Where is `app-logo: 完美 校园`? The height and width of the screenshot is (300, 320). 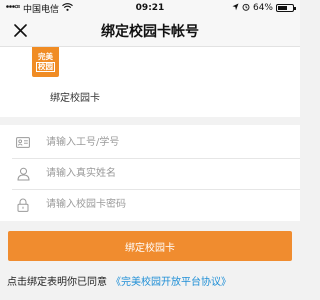
app-logo: 完美 校园 is located at coordinates (45, 62).